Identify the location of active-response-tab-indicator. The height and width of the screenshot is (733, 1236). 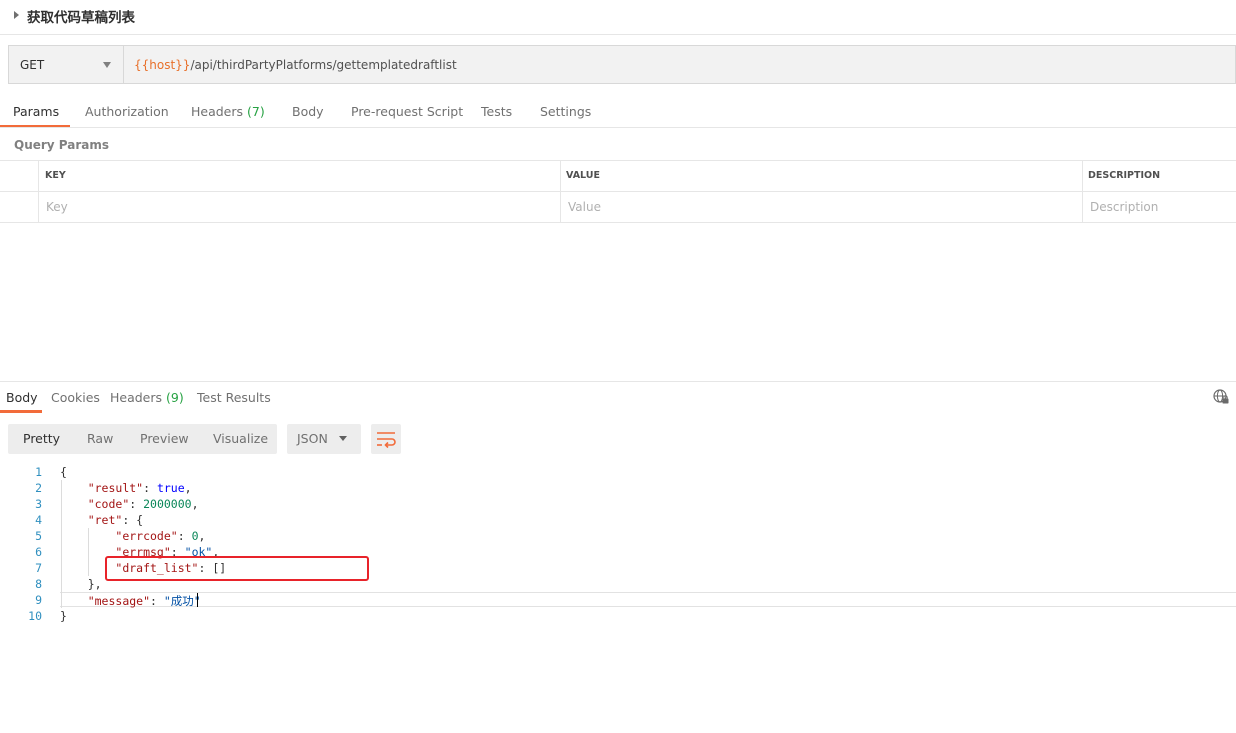
(21, 411).